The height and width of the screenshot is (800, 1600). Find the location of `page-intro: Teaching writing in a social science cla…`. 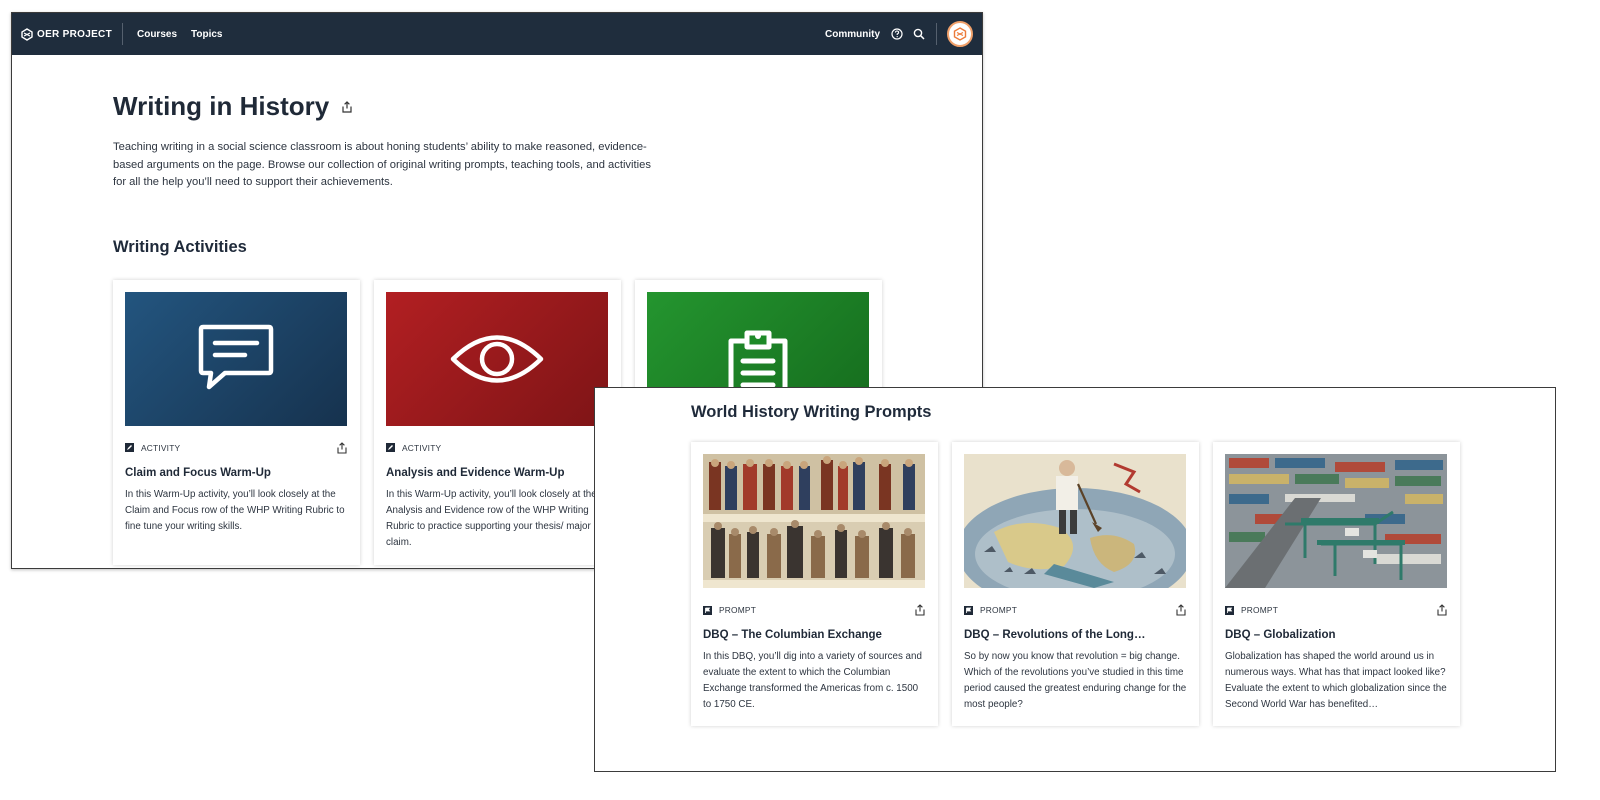

page-intro: Teaching writing in a social science cla… is located at coordinates (382, 164).